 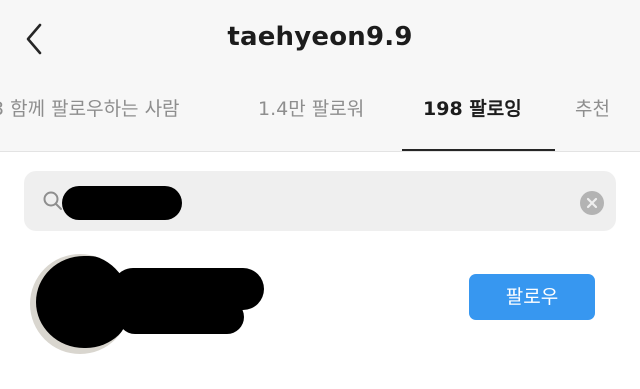 What do you see at coordinates (320, 151) in the screenshot?
I see `header-divider` at bounding box center [320, 151].